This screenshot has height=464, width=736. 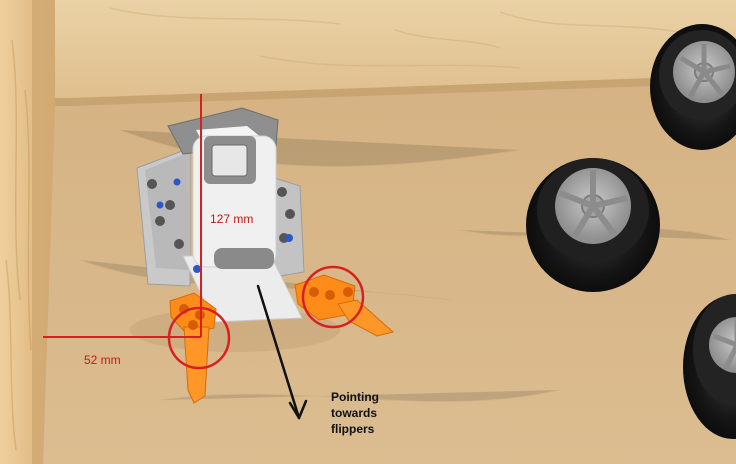 I want to click on direction-label-line-1: Pointing, so click(x=355, y=397).